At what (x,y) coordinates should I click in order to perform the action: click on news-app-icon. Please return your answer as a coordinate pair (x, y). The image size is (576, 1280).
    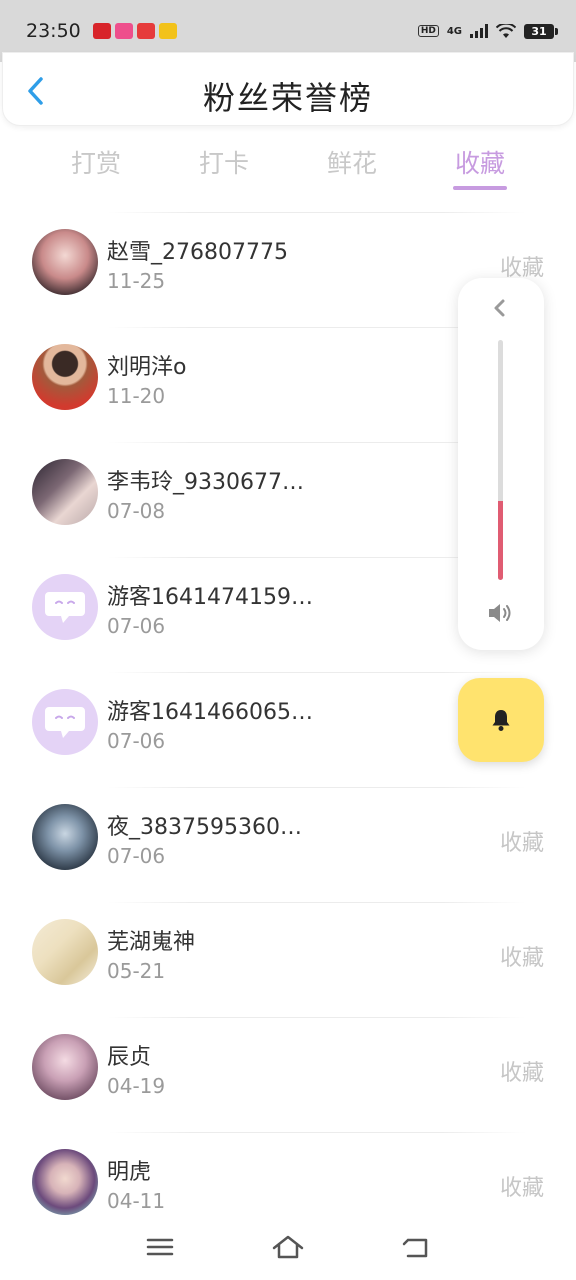
    Looking at the image, I should click on (145, 31).